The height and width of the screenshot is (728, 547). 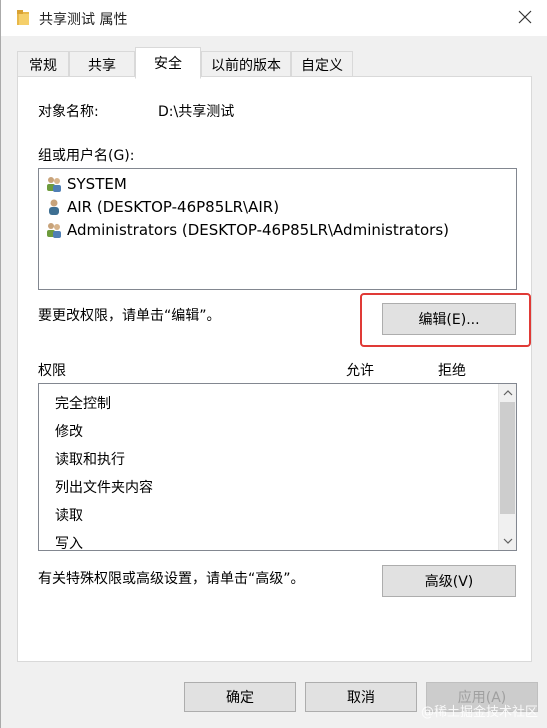 I want to click on single-user-icon, so click(x=54, y=207).